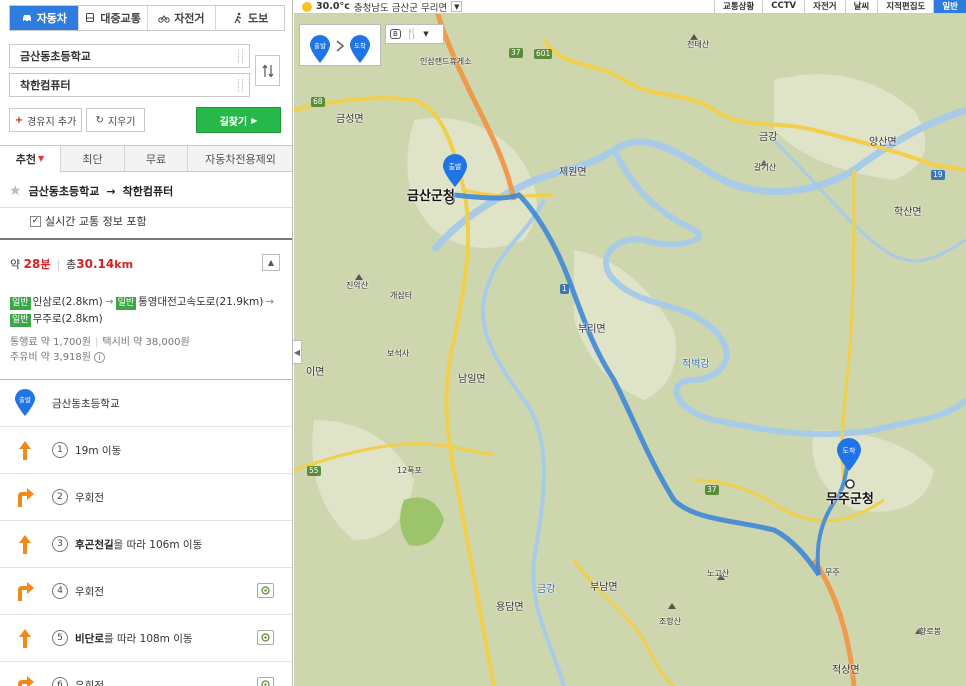 The width and height of the screenshot is (966, 686). What do you see at coordinates (718, 573) in the screenshot?
I see `place-label: 노고산` at bounding box center [718, 573].